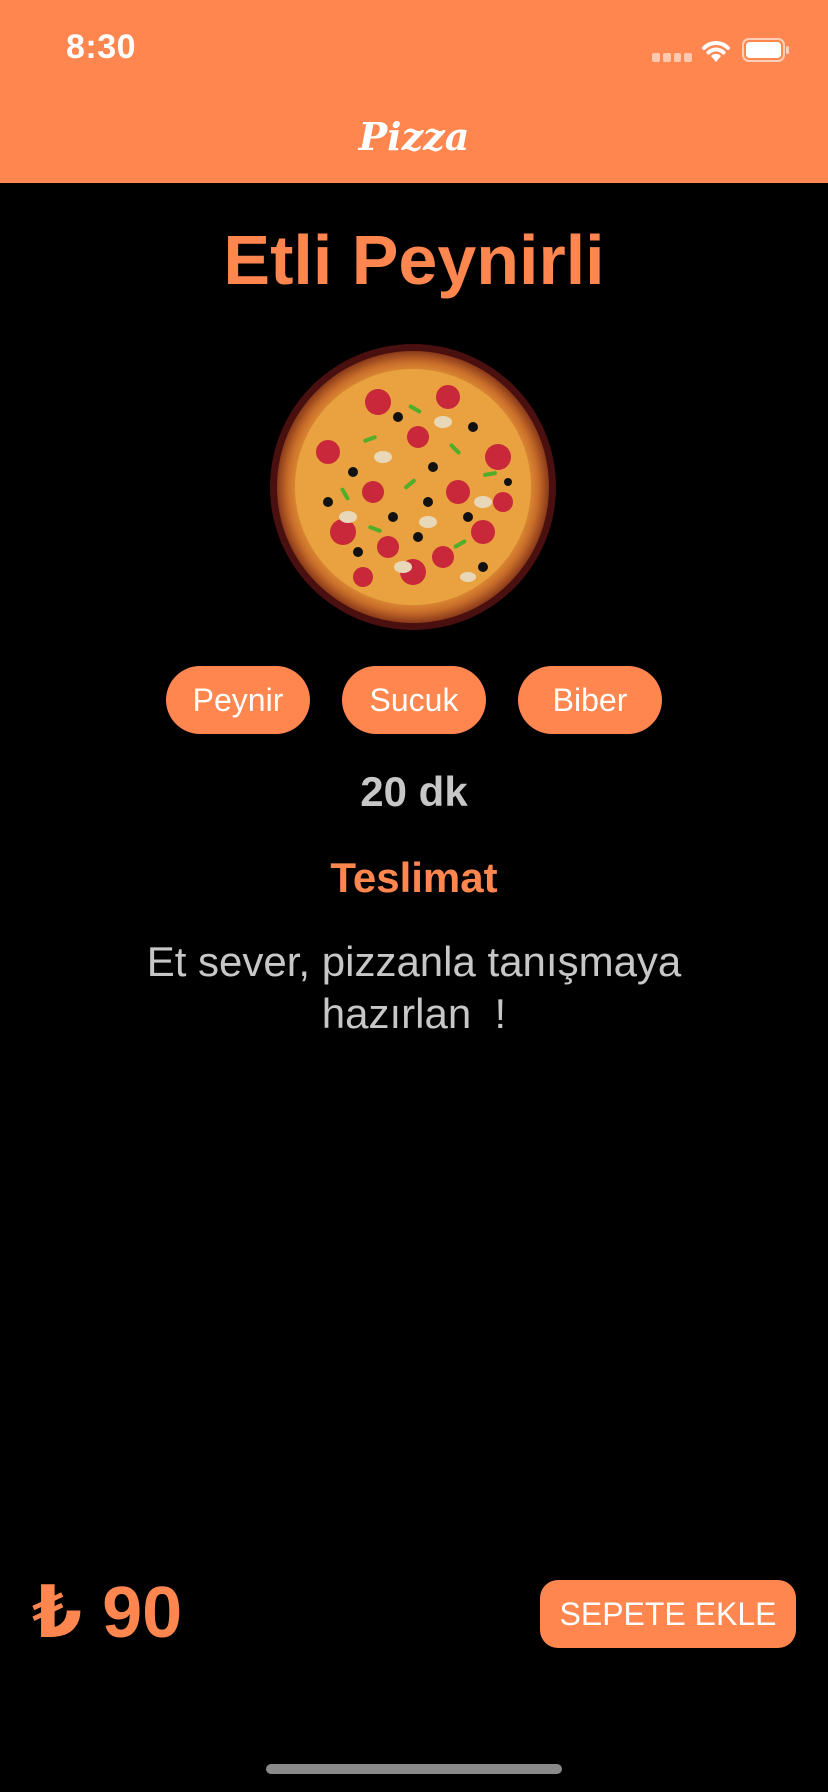 Image resolution: width=828 pixels, height=1792 pixels. What do you see at coordinates (414, 987) in the screenshot?
I see `product-description: Et sever, pizzanla tanışmaya hazırlan !` at bounding box center [414, 987].